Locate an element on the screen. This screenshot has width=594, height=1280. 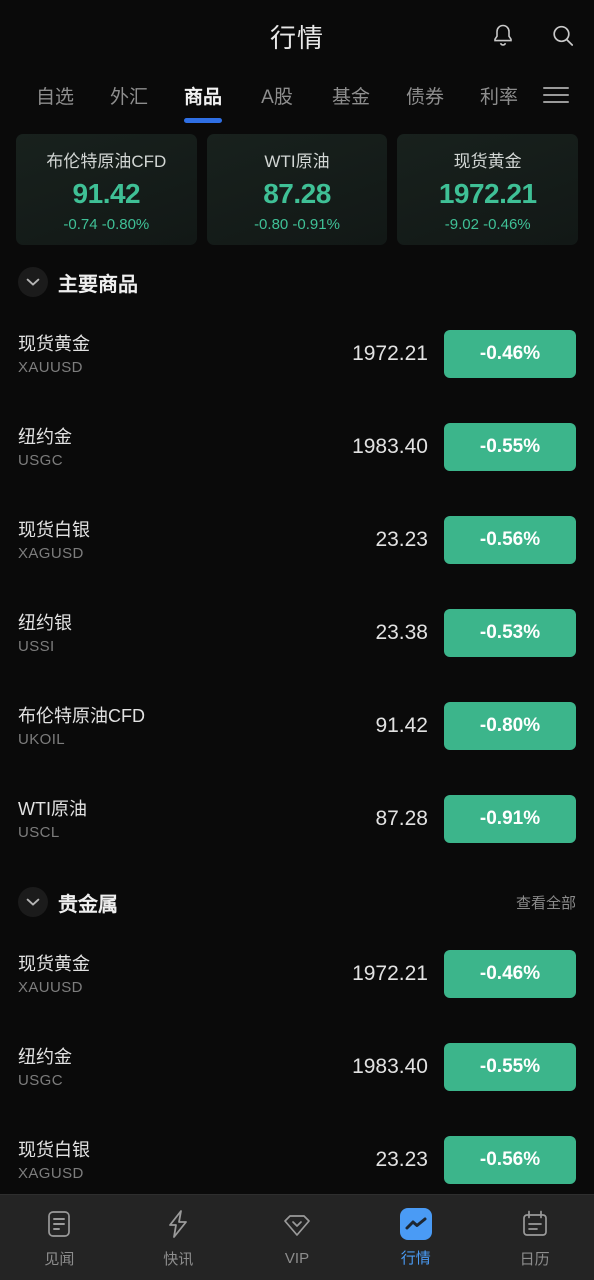
section-header-precious-metals: 贵金属 查看全部 is located at coordinates (297, 896).